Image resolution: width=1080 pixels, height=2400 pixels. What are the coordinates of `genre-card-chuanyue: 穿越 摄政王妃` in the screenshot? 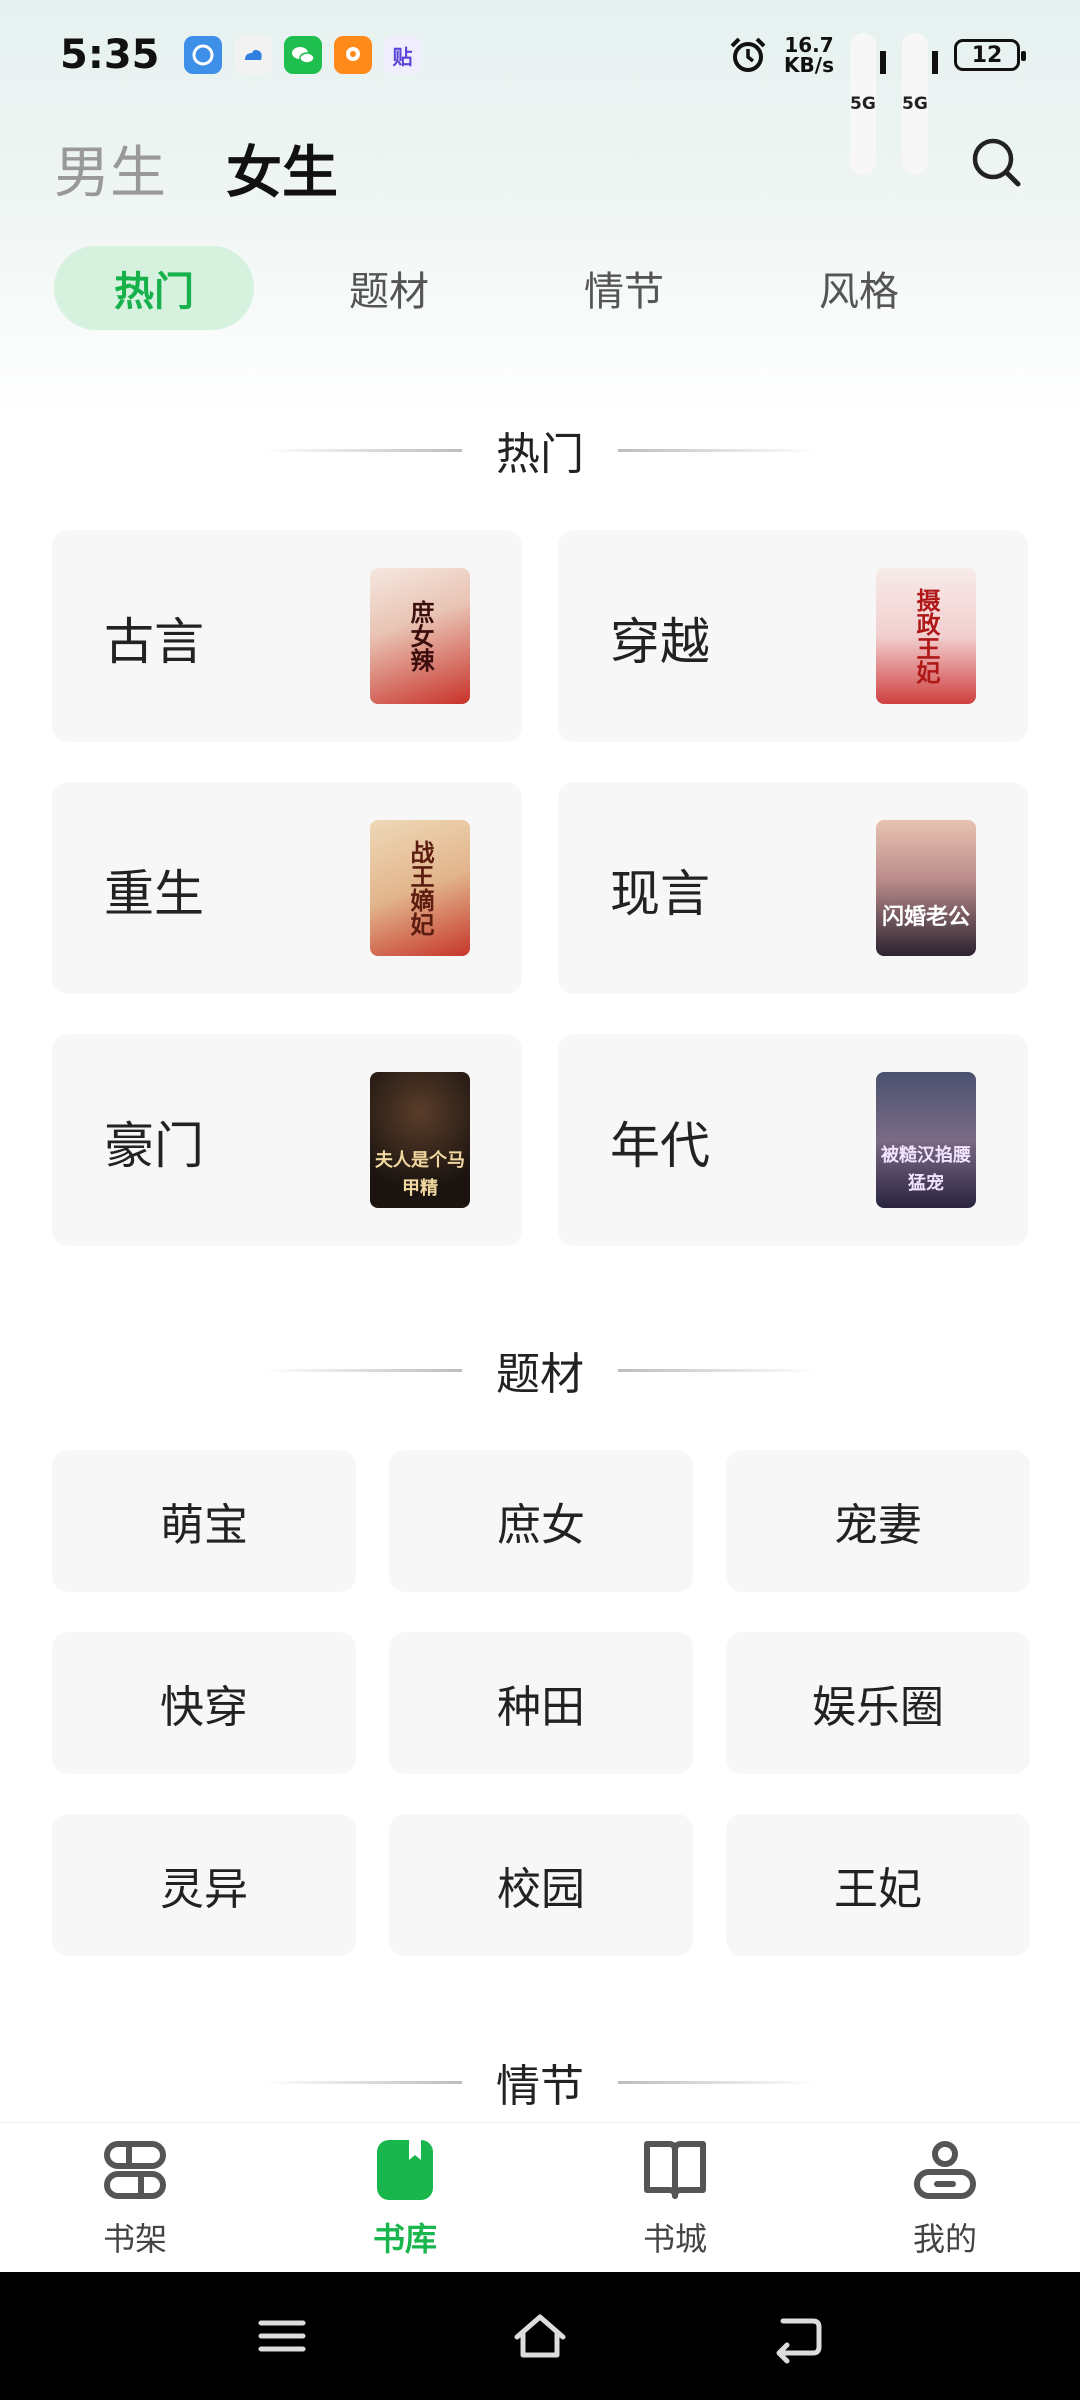 It's located at (793, 636).